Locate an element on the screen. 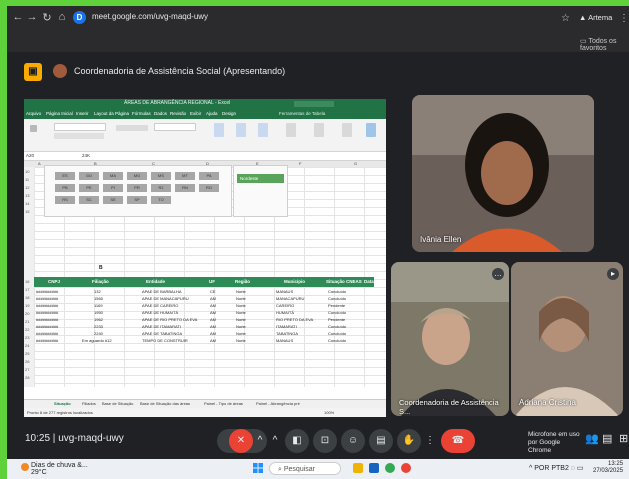 The height and width of the screenshot is (479, 629). row-number: 13 is located at coordinates (27, 195).